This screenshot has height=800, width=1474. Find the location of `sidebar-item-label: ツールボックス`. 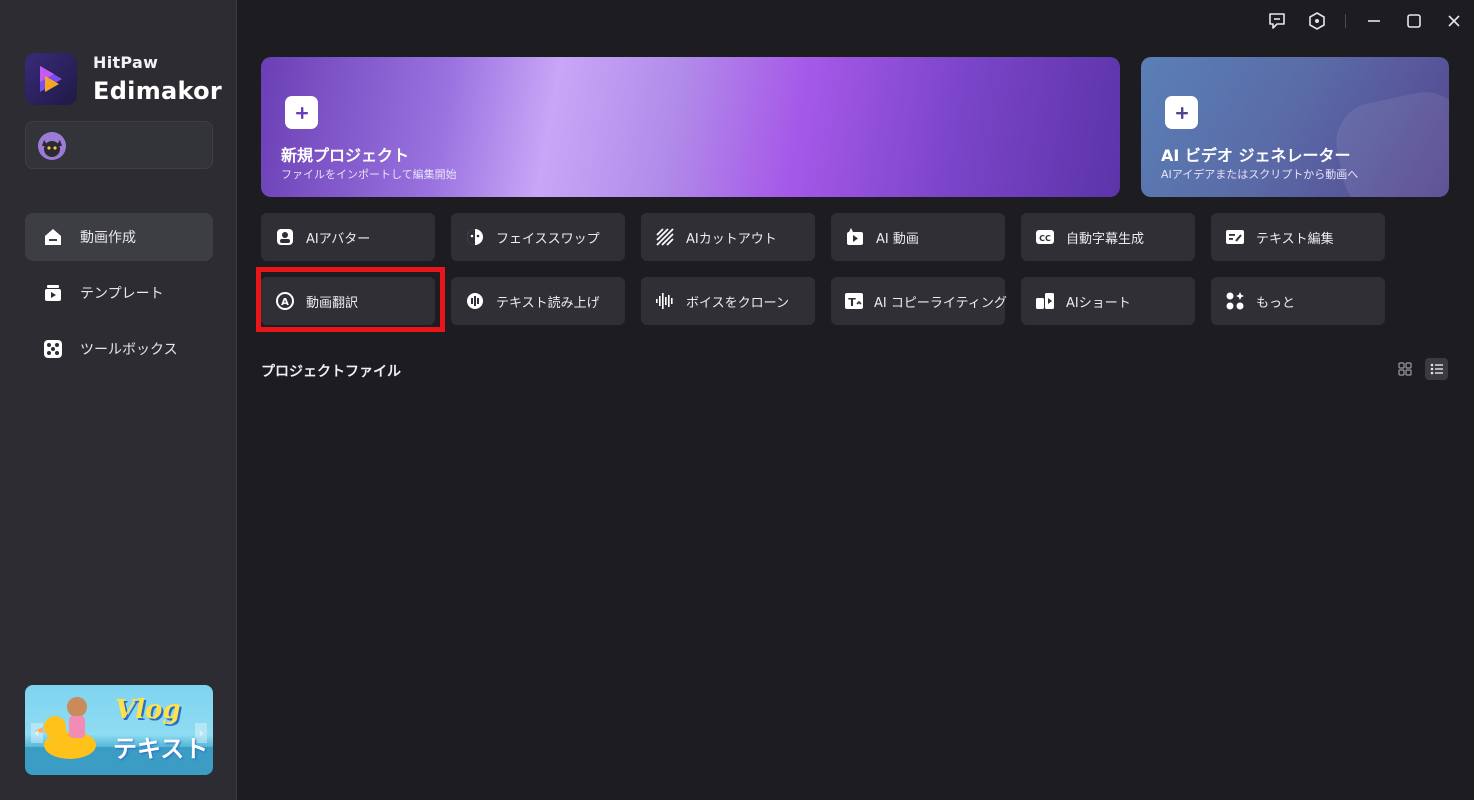

sidebar-item-label: ツールボックス is located at coordinates (129, 350).